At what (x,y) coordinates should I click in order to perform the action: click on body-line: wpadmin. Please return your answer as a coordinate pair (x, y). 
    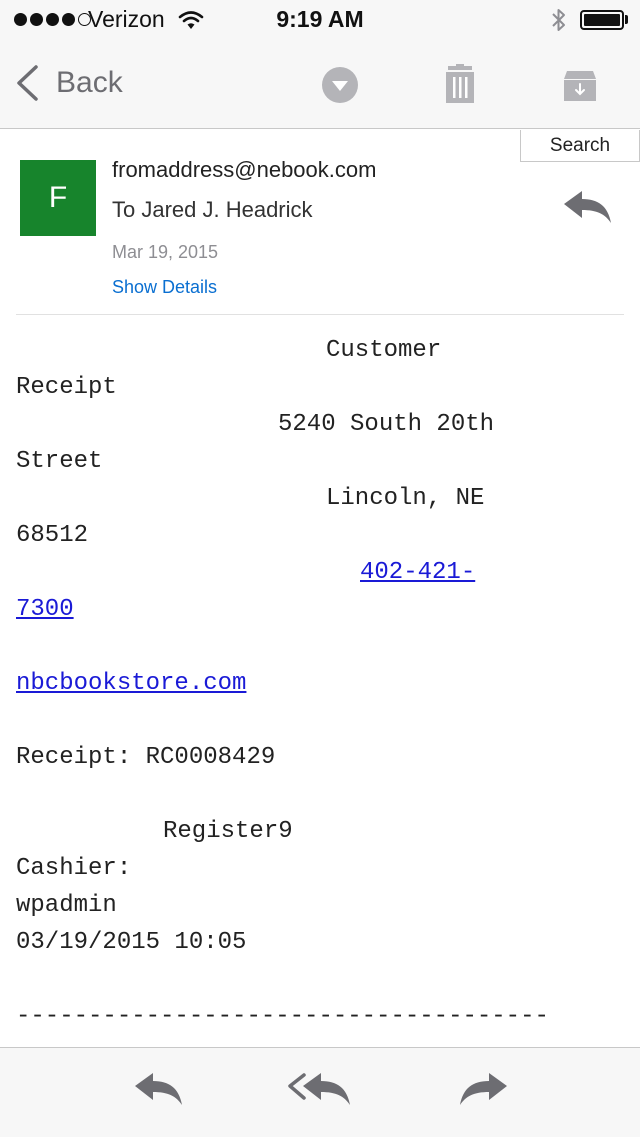
    Looking at the image, I should click on (326, 905).